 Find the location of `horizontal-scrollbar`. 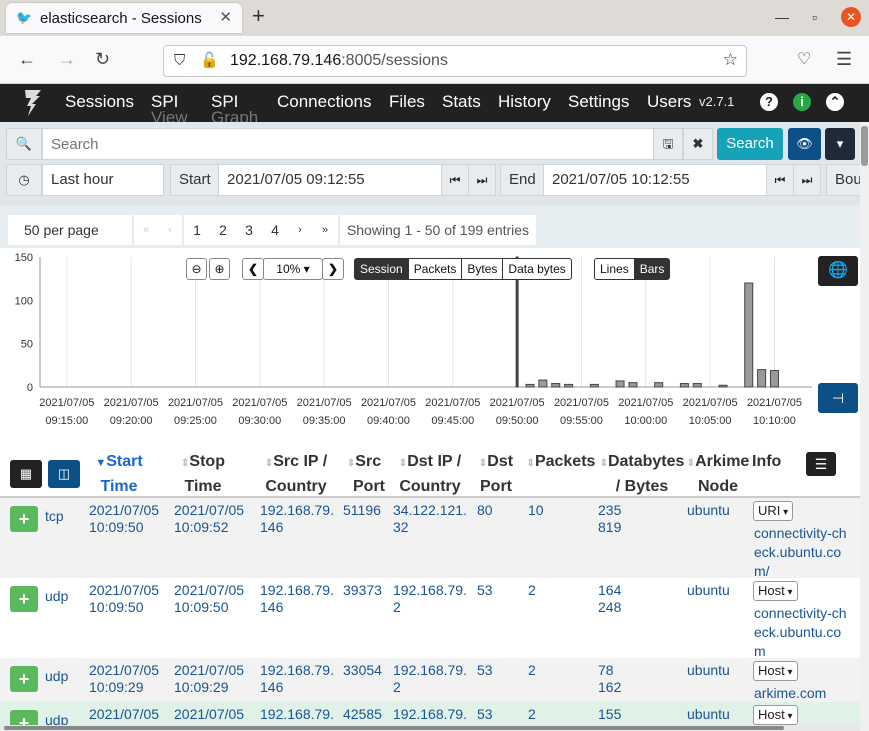

horizontal-scrollbar is located at coordinates (430, 728).